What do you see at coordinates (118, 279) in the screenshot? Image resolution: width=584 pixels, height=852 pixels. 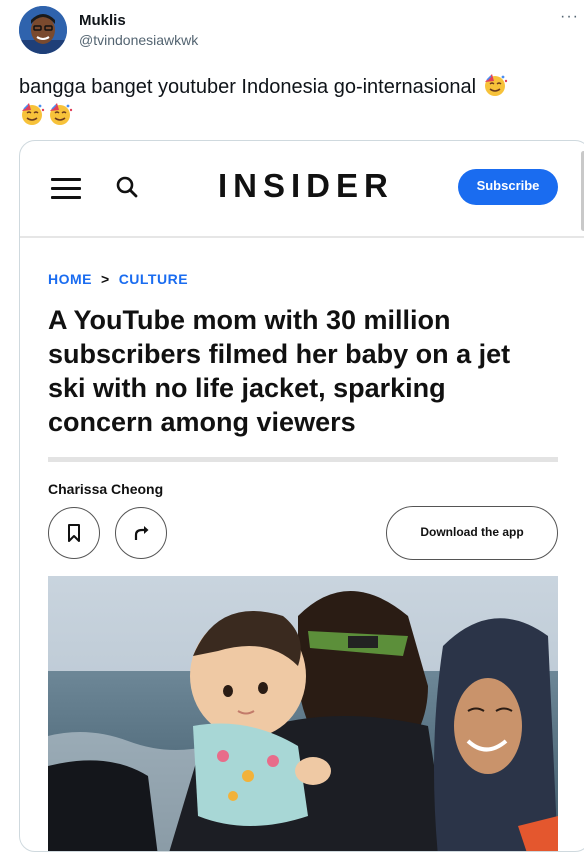 I see `breadcrumb: HOME > CULTURE` at bounding box center [118, 279].